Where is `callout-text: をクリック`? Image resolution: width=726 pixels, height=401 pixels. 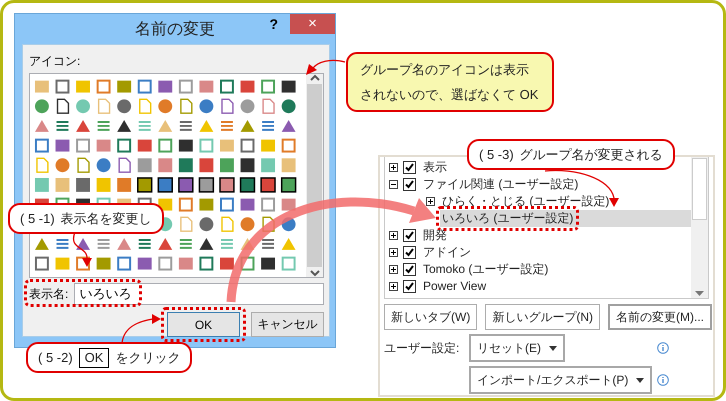 callout-text: をクリック is located at coordinates (147, 357).